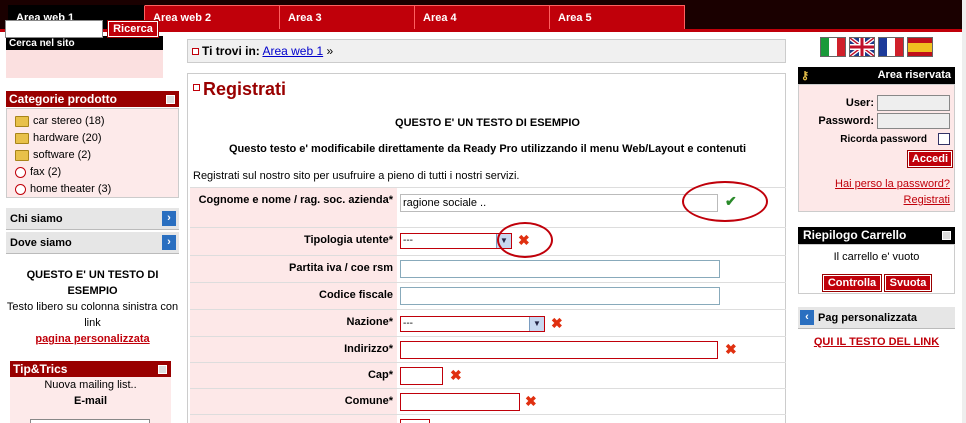  What do you see at coordinates (913, 103) in the screenshot?
I see `user-input` at bounding box center [913, 103].